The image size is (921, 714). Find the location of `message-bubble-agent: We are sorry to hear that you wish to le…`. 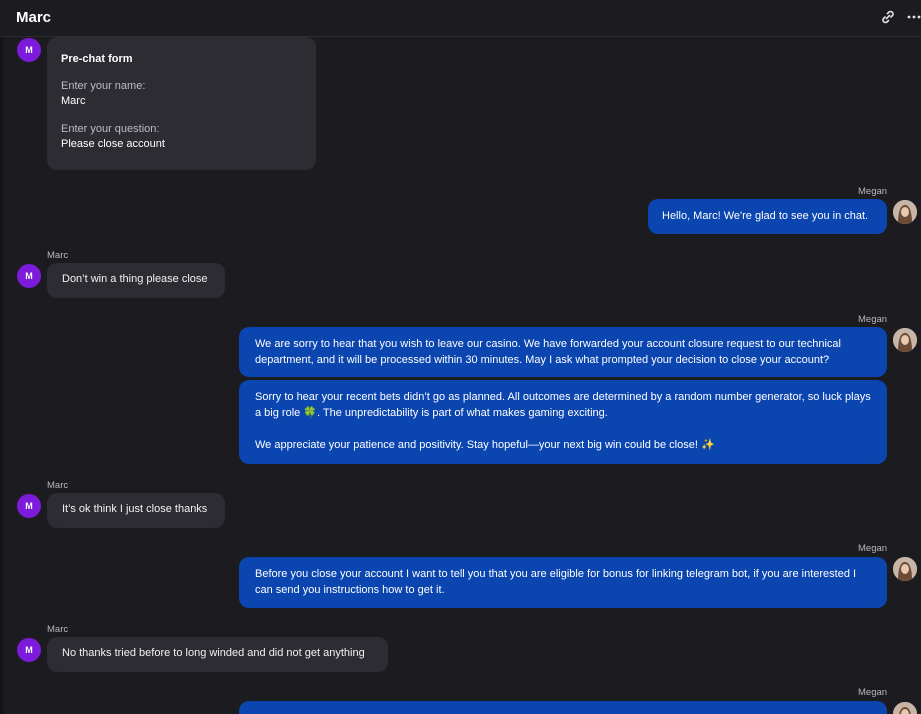

message-bubble-agent: We are sorry to hear that you wish to le… is located at coordinates (563, 352).